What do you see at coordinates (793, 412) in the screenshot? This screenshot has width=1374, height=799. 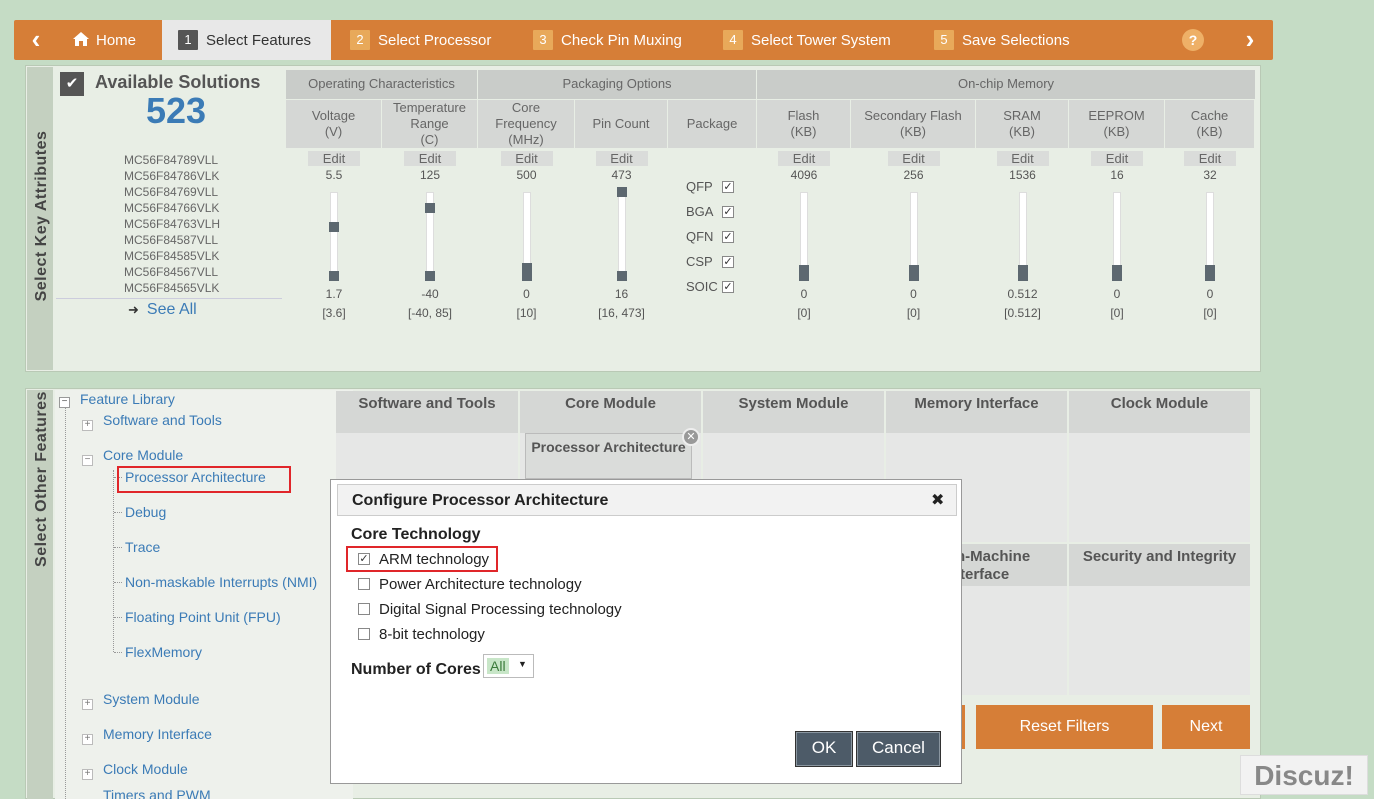 I see `module-system-module: System Module` at bounding box center [793, 412].